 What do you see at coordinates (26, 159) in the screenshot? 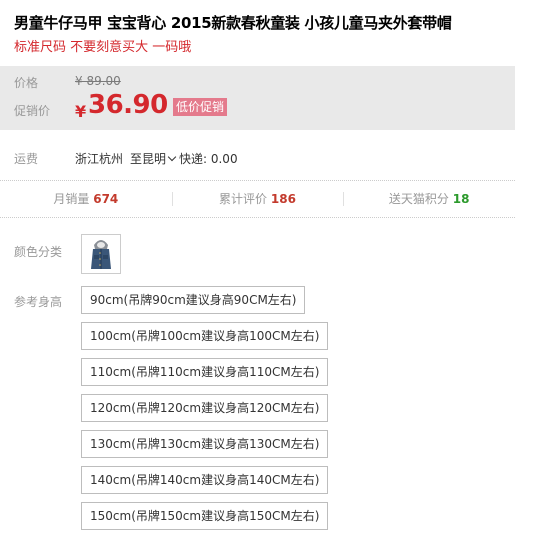
I see `shipping-label: 运费` at bounding box center [26, 159].